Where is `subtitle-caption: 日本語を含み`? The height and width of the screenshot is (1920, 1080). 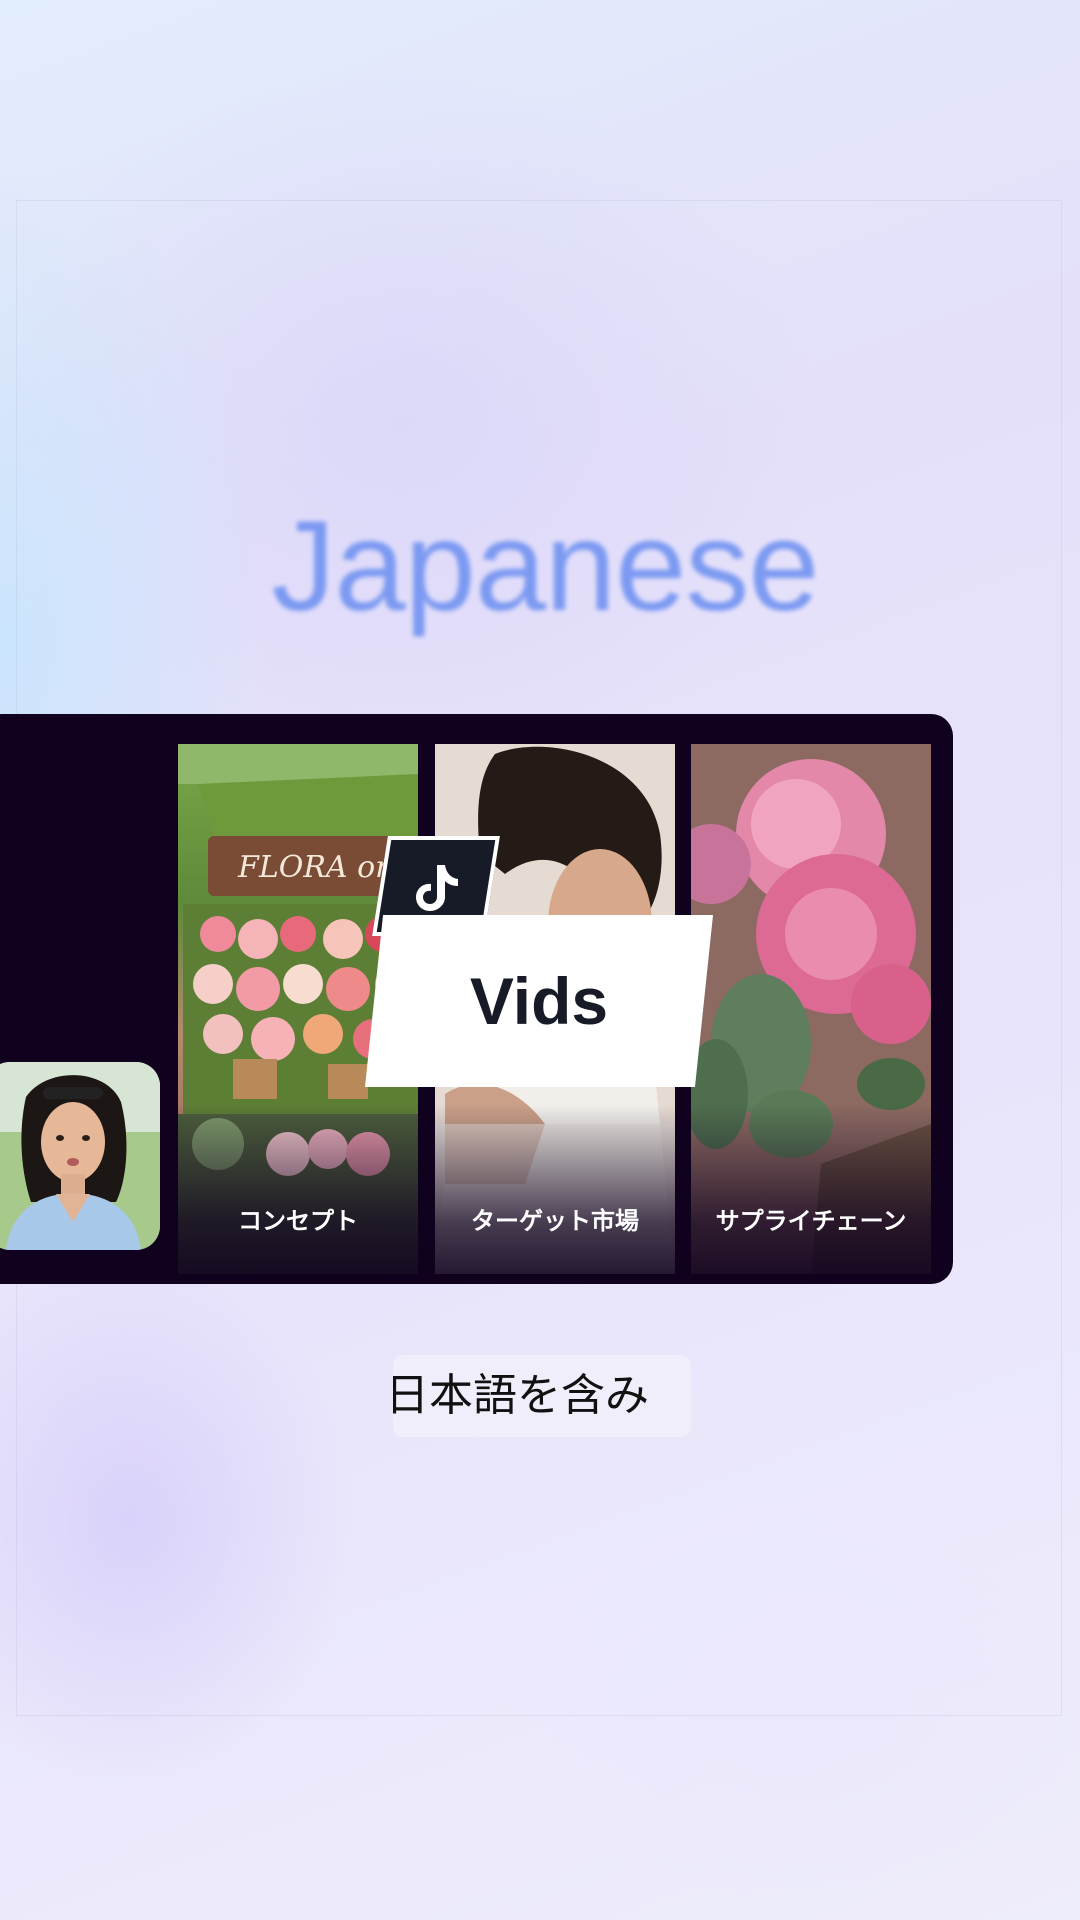
subtitle-caption: 日本語を含み is located at coordinates (542, 1396).